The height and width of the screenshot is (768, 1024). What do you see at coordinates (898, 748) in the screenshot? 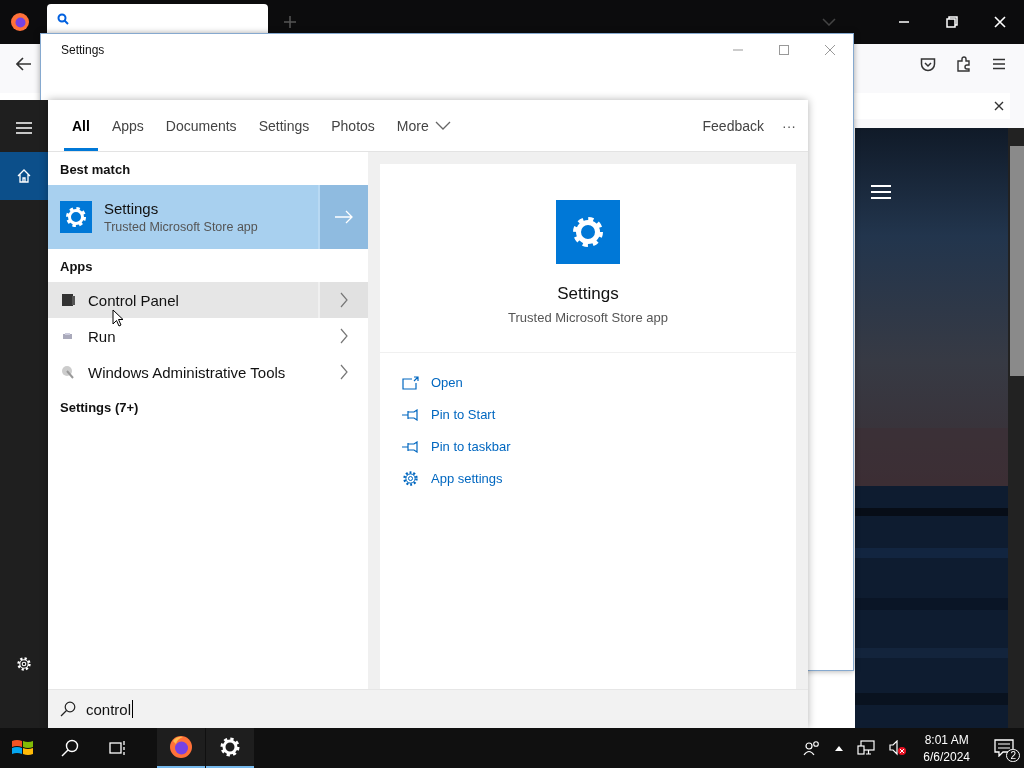
I see `speaker-muted-icon` at bounding box center [898, 748].